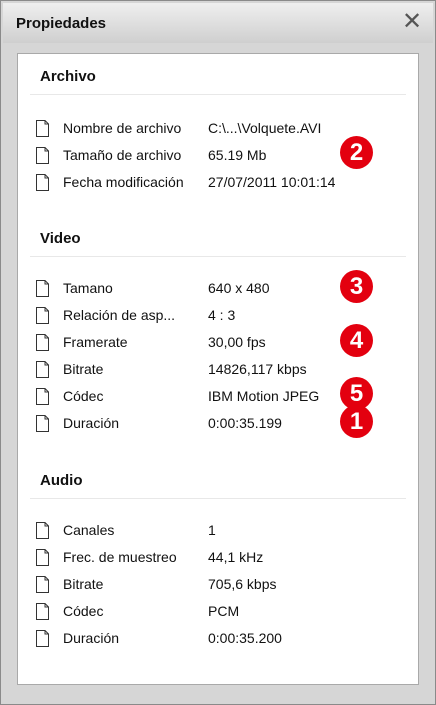 The height and width of the screenshot is (705, 436). I want to click on list-item: Códec PCM, so click(221, 612).